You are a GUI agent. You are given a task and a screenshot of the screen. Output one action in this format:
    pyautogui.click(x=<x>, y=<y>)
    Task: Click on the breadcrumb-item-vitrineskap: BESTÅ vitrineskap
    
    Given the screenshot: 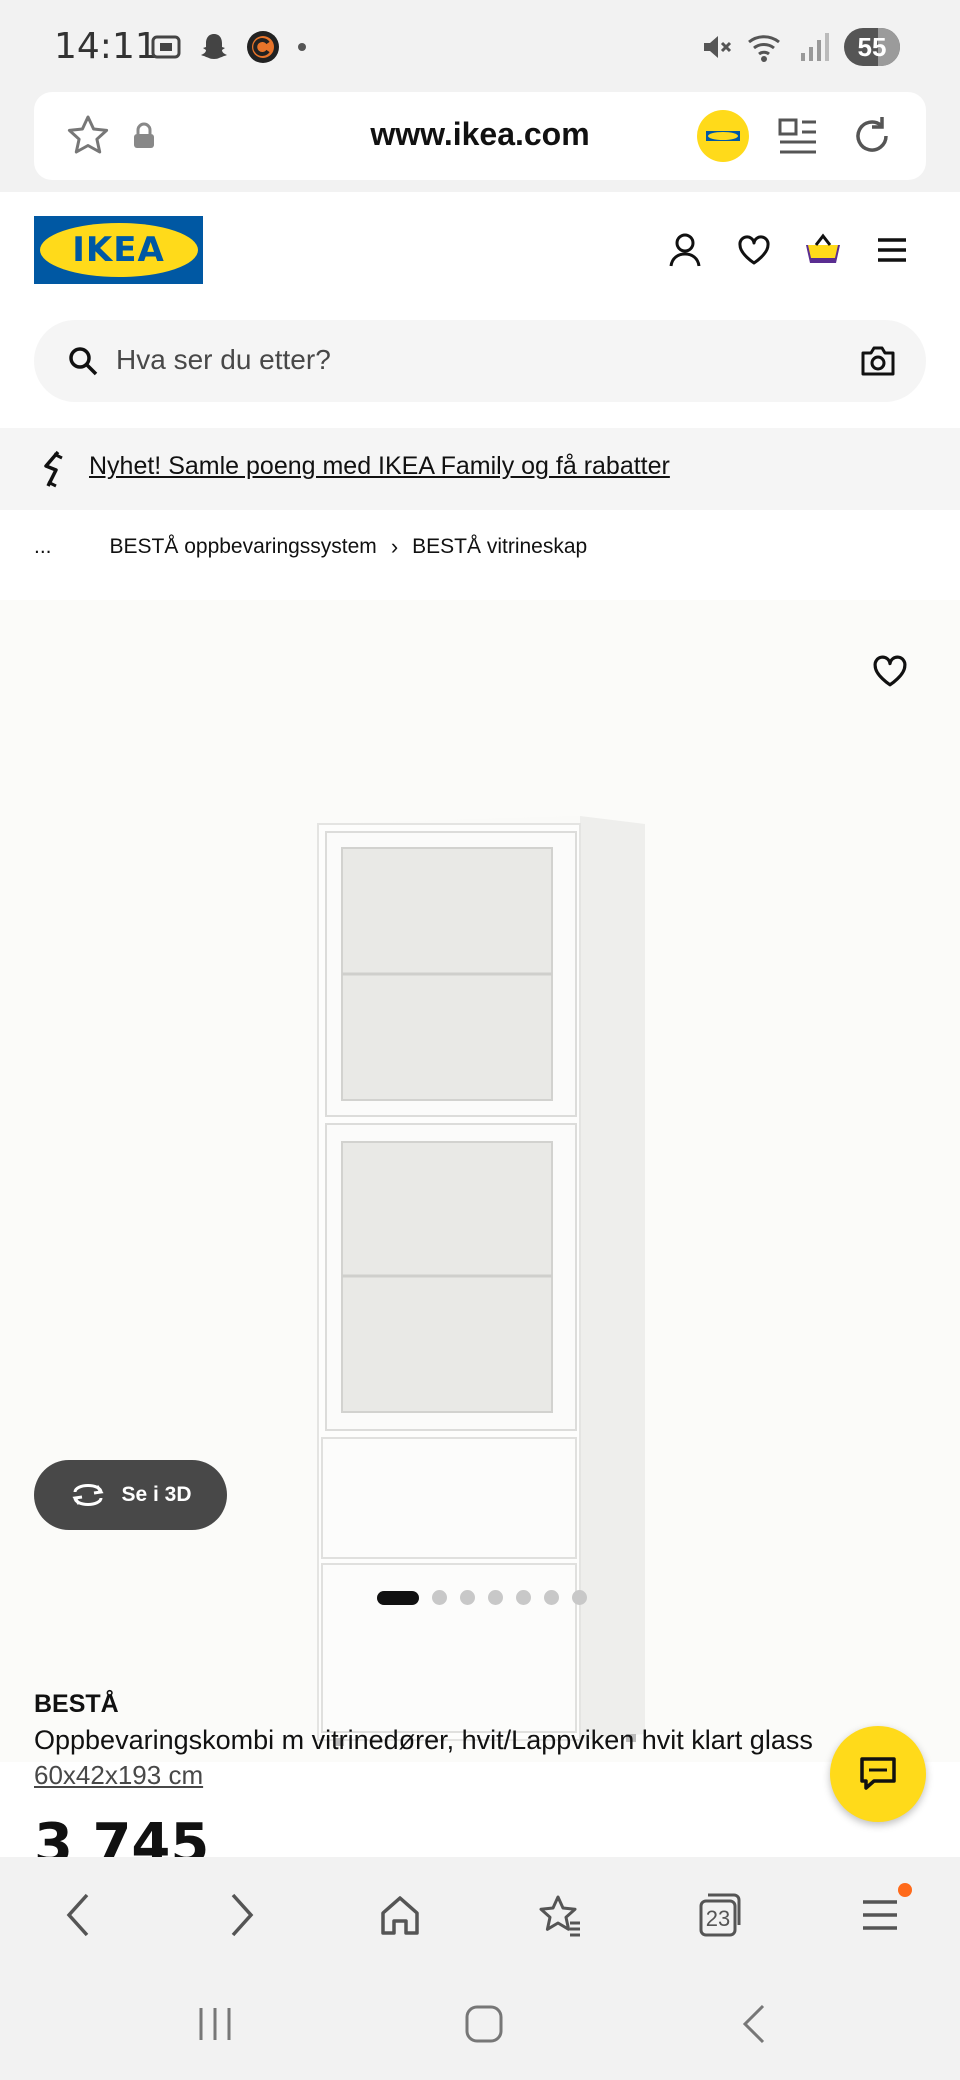 What is the action you would take?
    pyautogui.click(x=499, y=547)
    